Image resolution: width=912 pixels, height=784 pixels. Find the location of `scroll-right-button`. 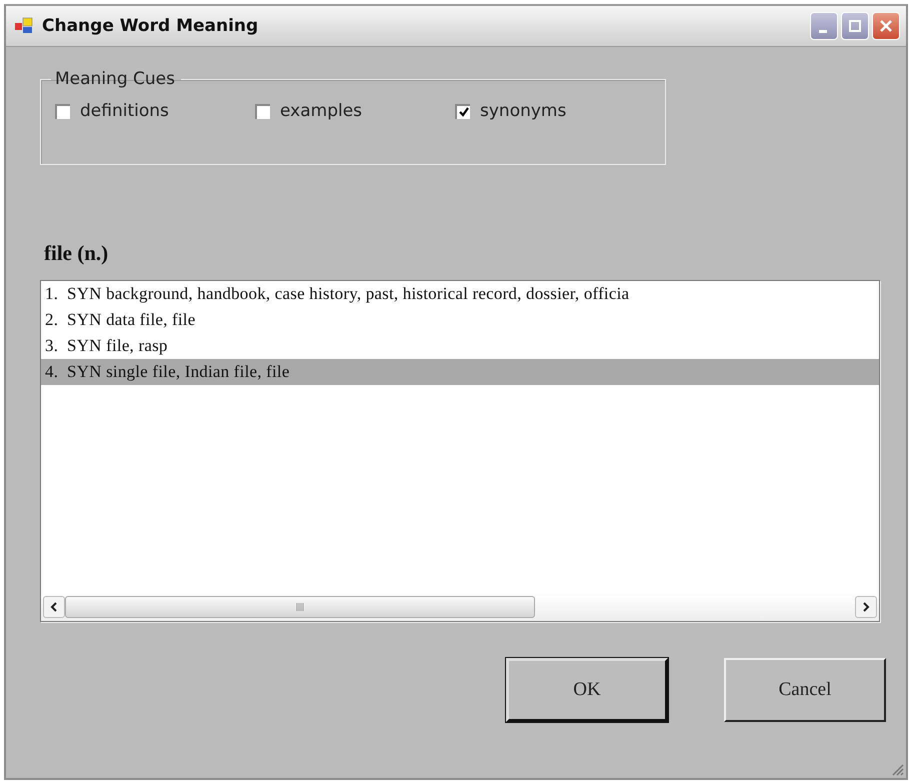

scroll-right-button is located at coordinates (866, 607).